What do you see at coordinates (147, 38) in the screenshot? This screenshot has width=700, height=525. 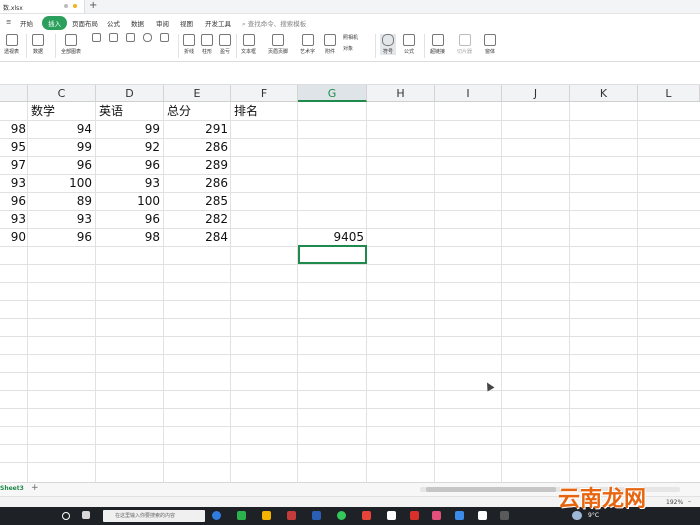 I see `pie-chart-button` at bounding box center [147, 38].